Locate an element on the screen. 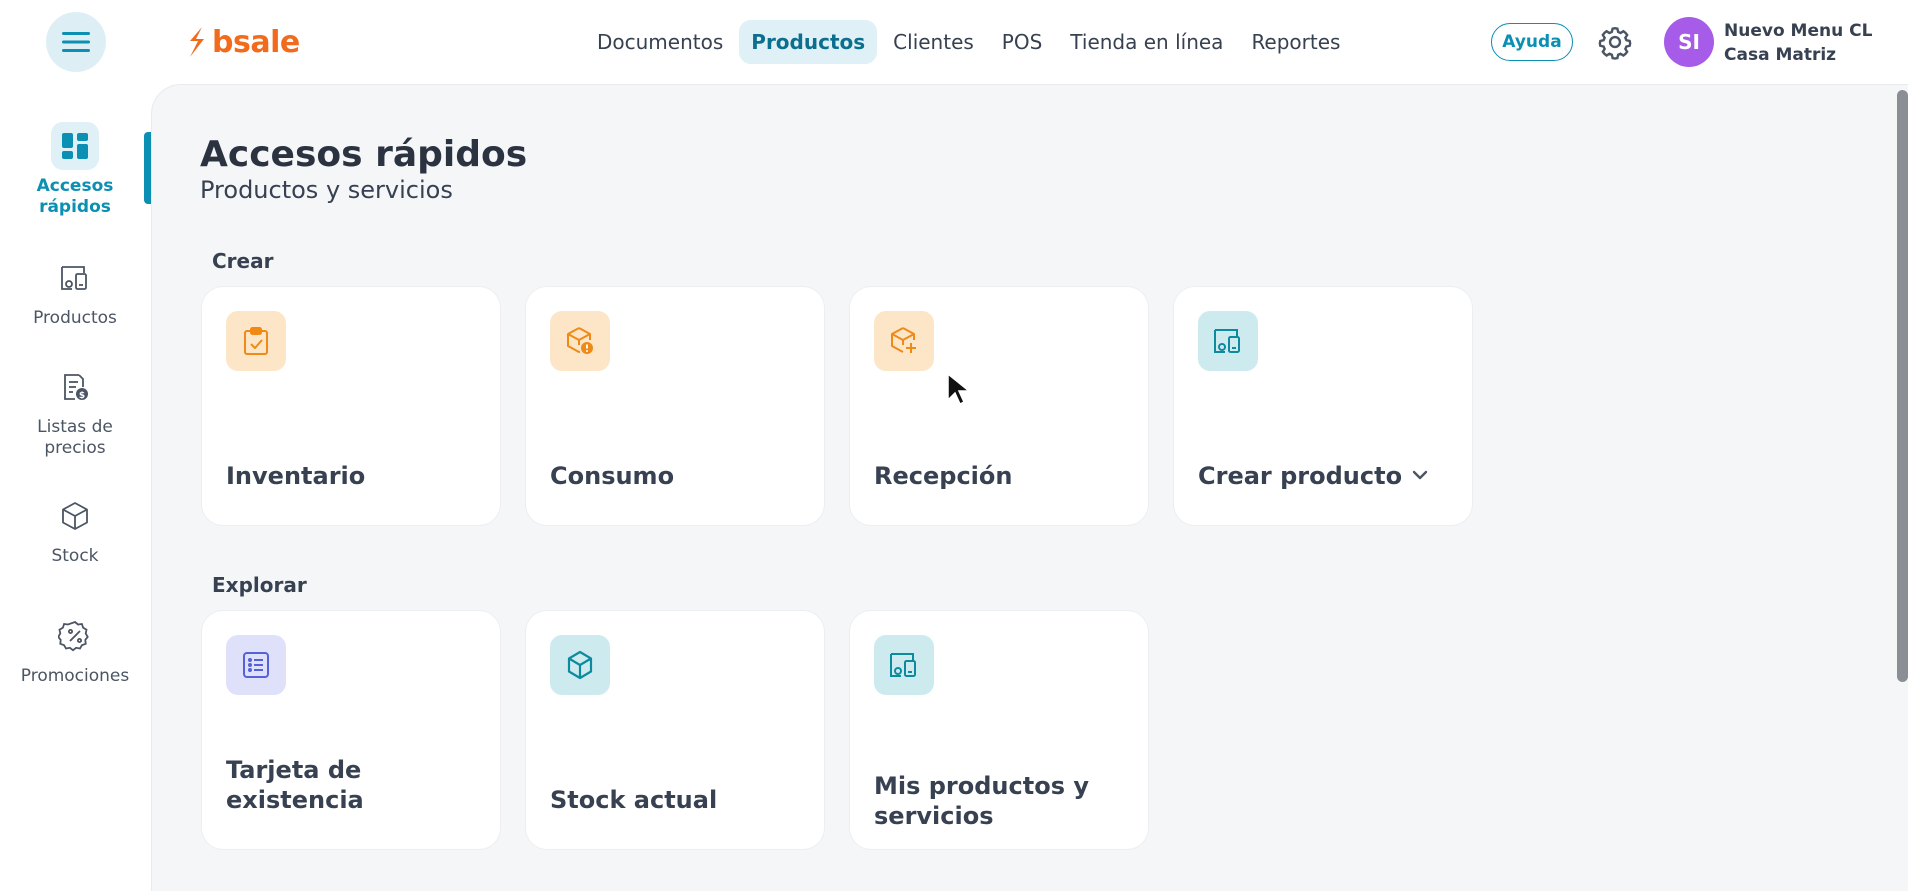 This screenshot has width=1908, height=891. menu-button is located at coordinates (76, 42).